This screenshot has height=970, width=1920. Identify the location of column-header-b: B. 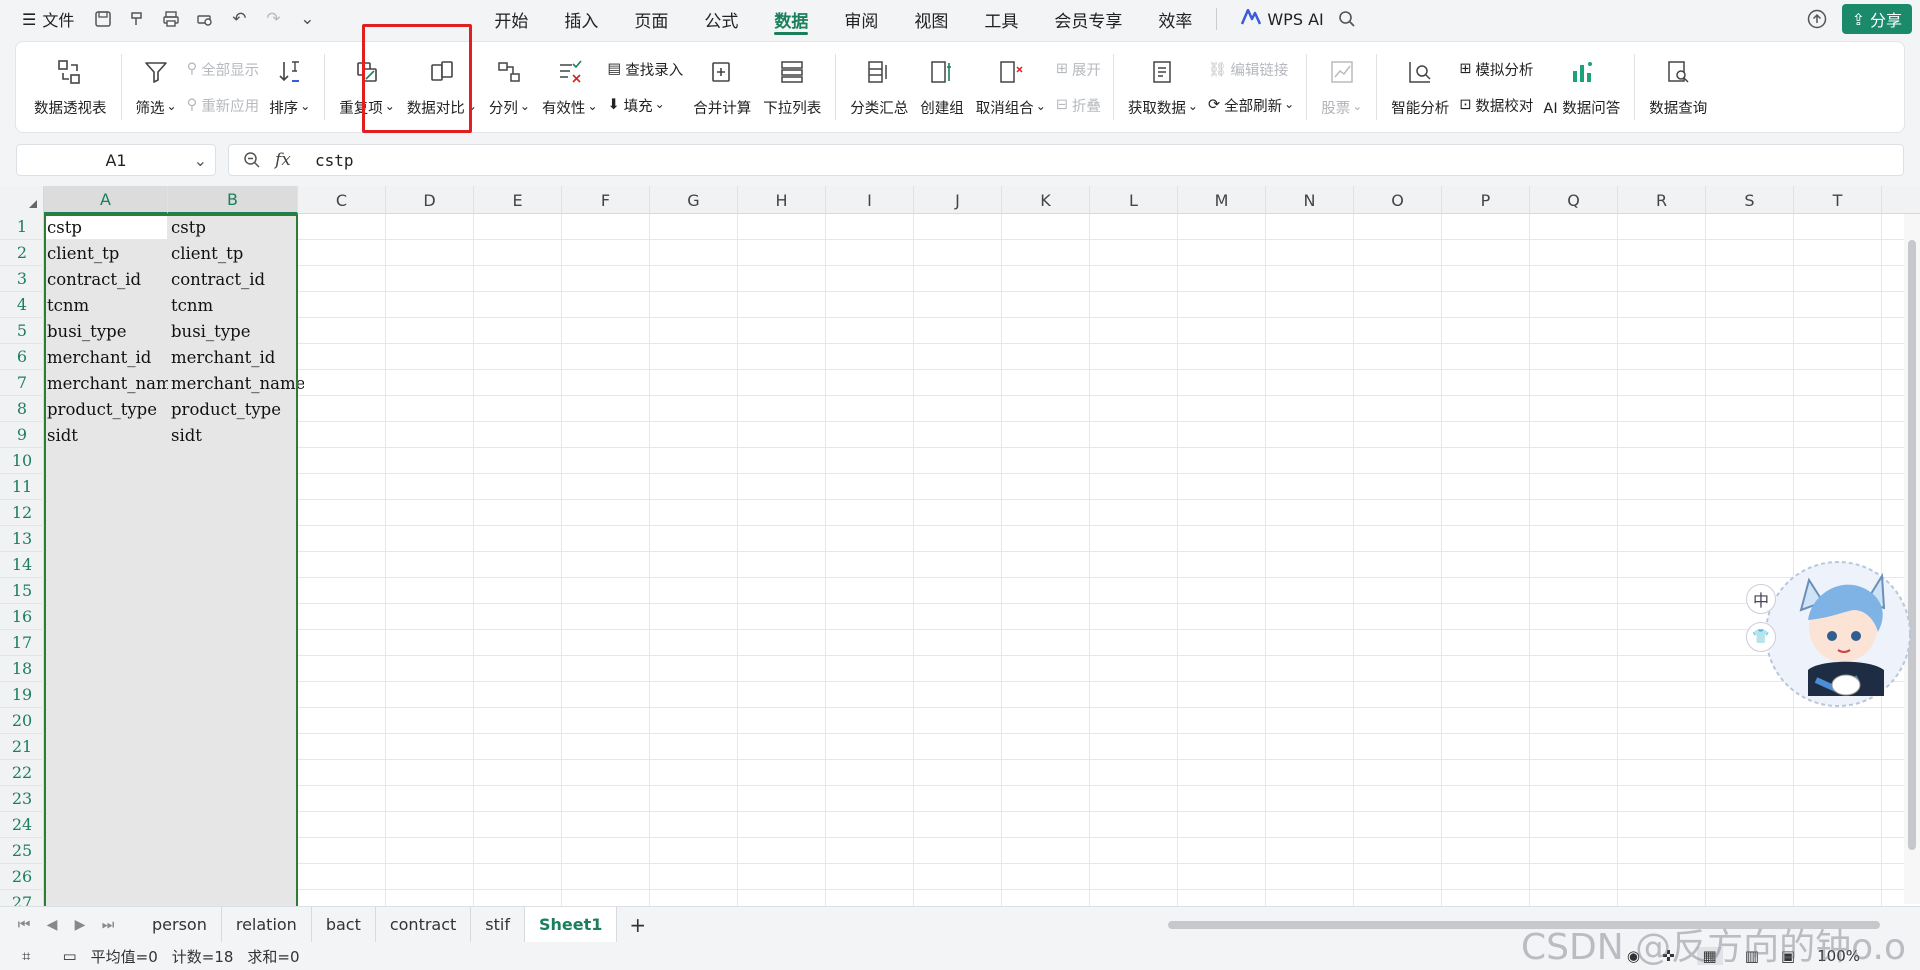
(233, 200).